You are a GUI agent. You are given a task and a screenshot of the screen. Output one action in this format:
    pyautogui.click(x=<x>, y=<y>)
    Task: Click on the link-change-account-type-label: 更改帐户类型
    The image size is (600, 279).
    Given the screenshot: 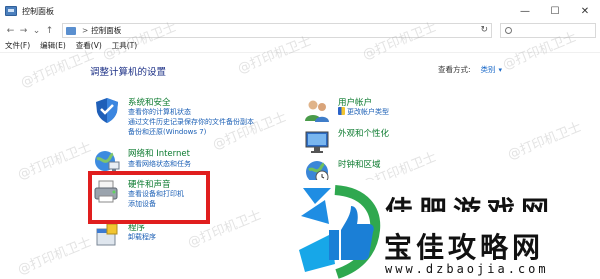 What is the action you would take?
    pyautogui.click(x=368, y=112)
    